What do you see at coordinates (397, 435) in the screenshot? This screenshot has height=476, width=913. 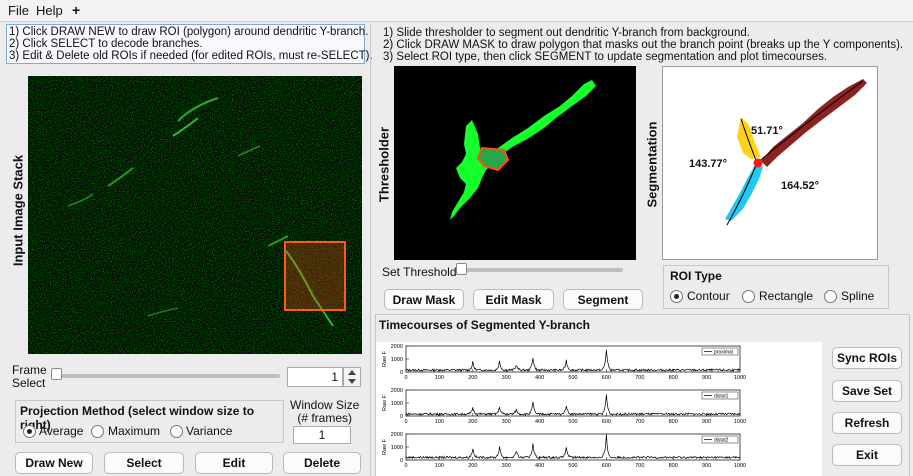 I see `chart-2-ytick-label: 2000` at bounding box center [397, 435].